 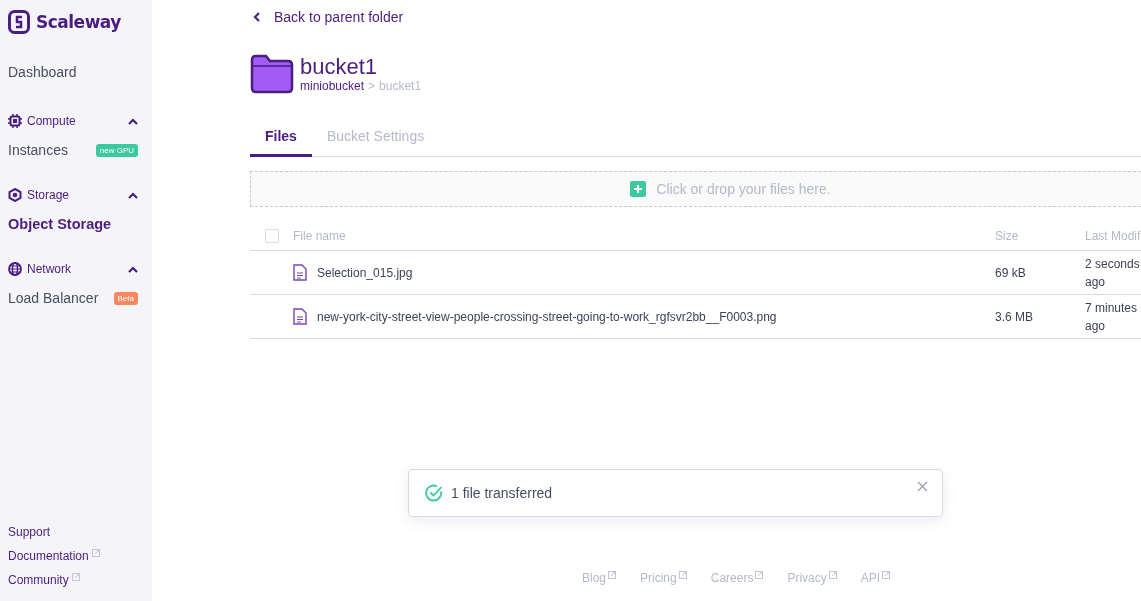 What do you see at coordinates (1112, 272) in the screenshot?
I see `table-cell: 2 seconds ago` at bounding box center [1112, 272].